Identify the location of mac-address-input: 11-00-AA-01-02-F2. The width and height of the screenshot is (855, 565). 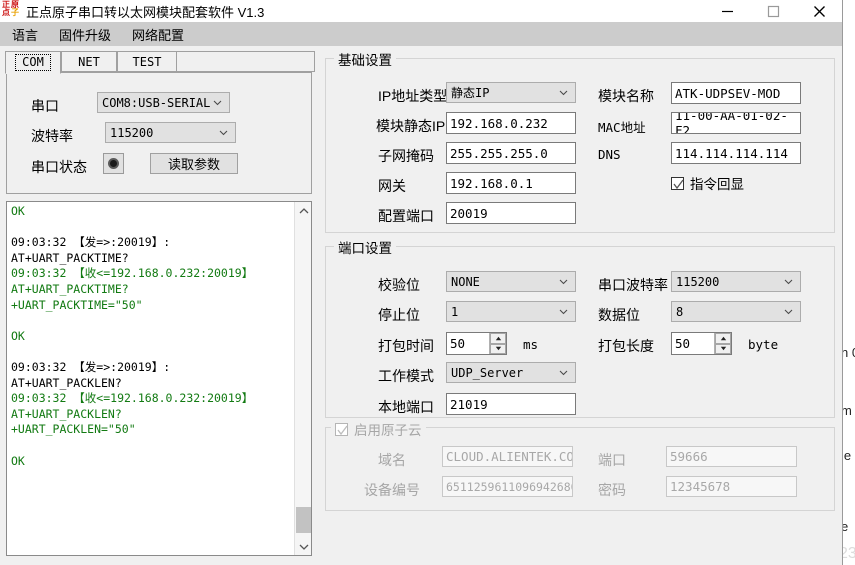
(736, 123).